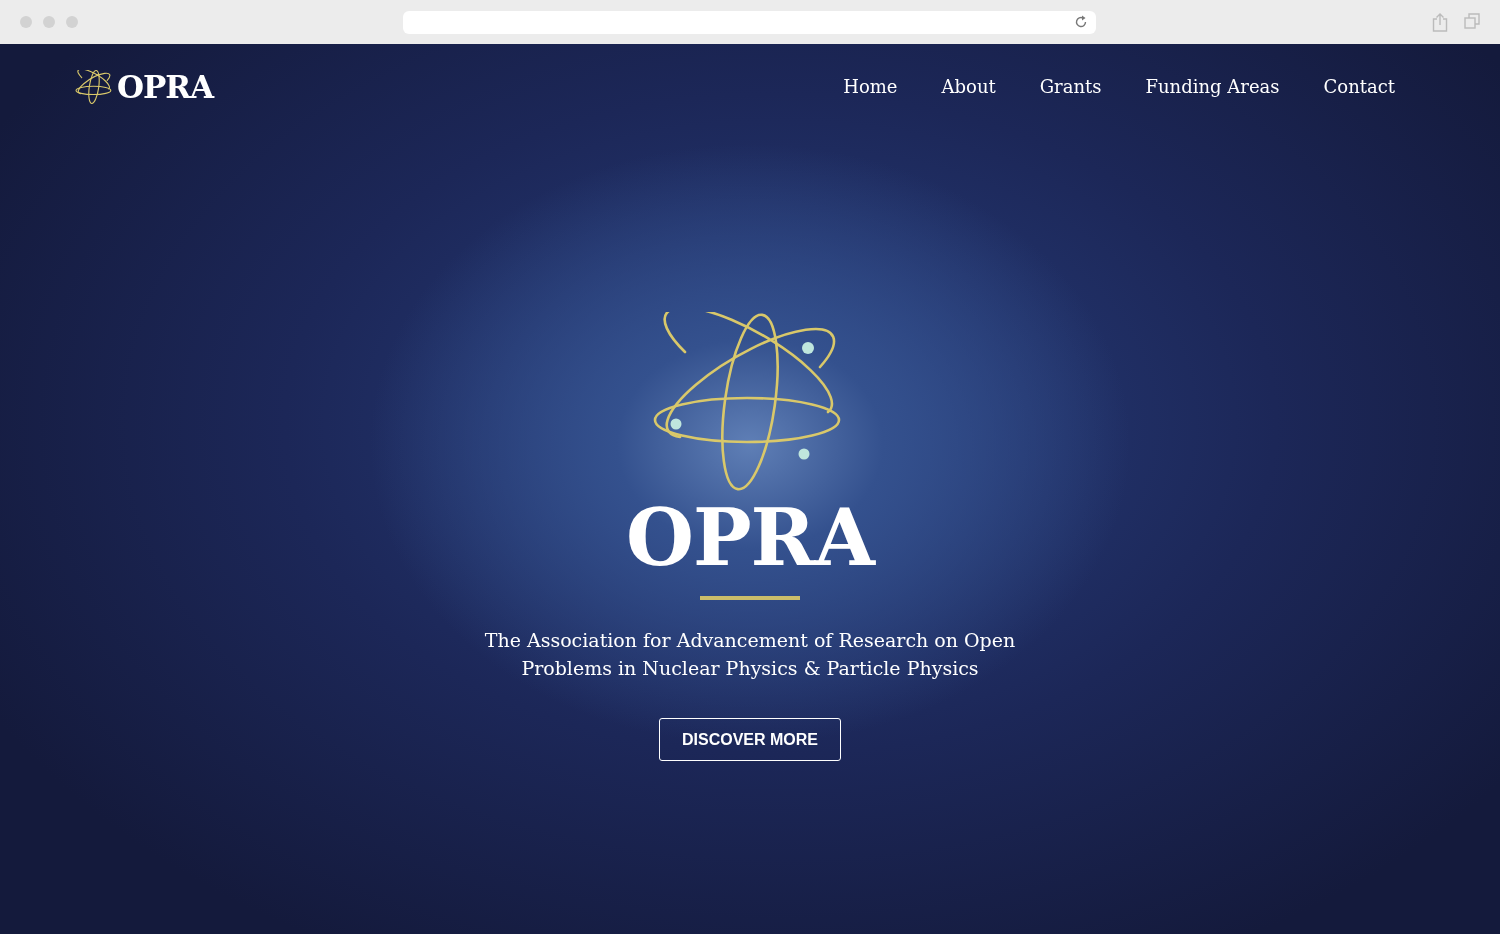 The height and width of the screenshot is (934, 1500). I want to click on reload-icon, so click(1081, 22).